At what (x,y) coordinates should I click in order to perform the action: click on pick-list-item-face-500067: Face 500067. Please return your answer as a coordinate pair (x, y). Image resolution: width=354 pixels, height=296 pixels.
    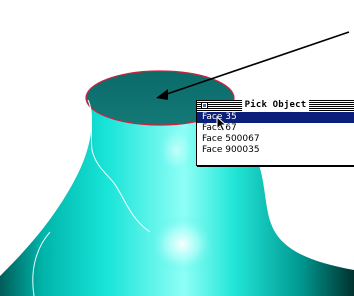
    Looking at the image, I should click on (275, 139).